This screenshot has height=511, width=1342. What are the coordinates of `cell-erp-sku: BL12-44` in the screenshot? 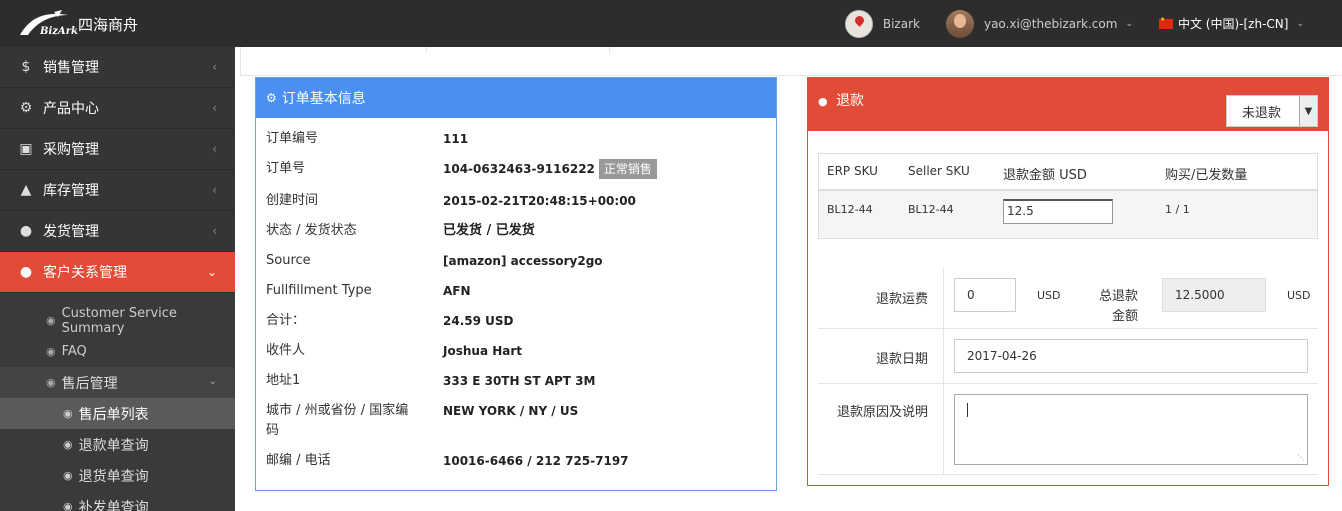 It's located at (850, 209).